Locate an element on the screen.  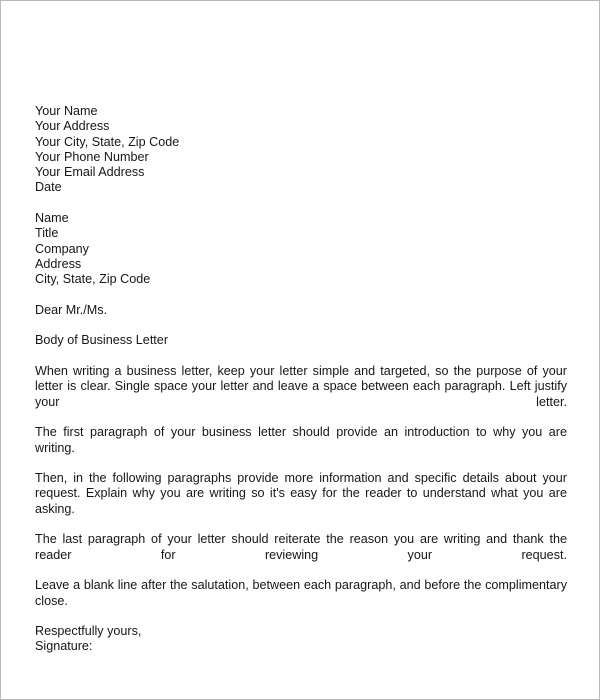
recipient-line: Address is located at coordinates (58, 263).